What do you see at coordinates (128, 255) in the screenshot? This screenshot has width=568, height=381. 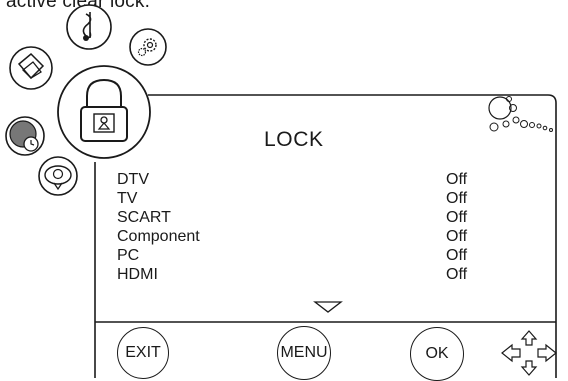 I see `row-label: PC` at bounding box center [128, 255].